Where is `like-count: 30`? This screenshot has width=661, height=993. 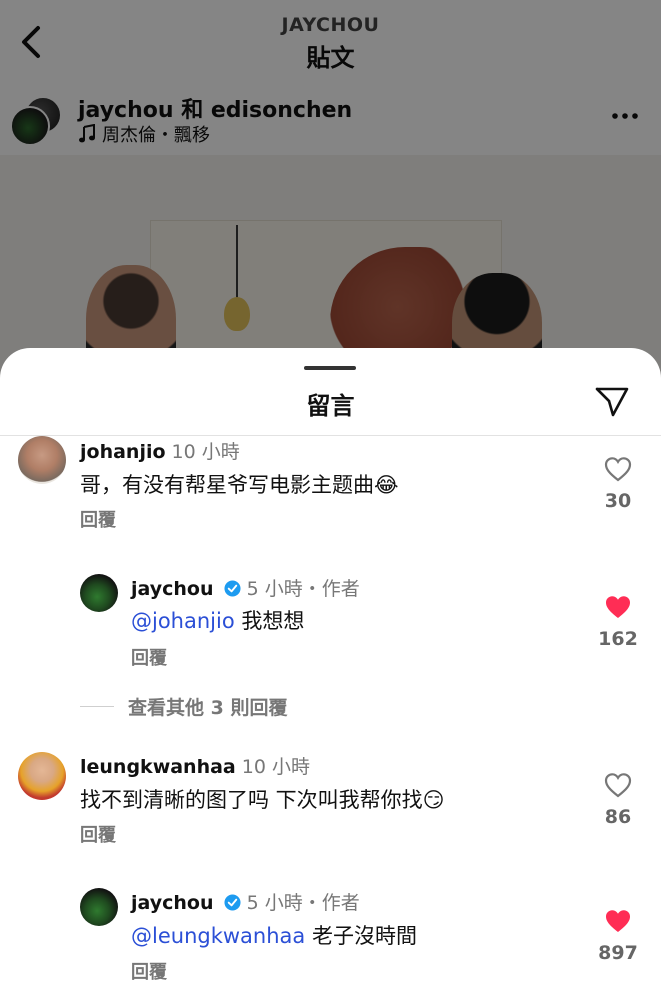
like-count: 30 is located at coordinates (618, 501).